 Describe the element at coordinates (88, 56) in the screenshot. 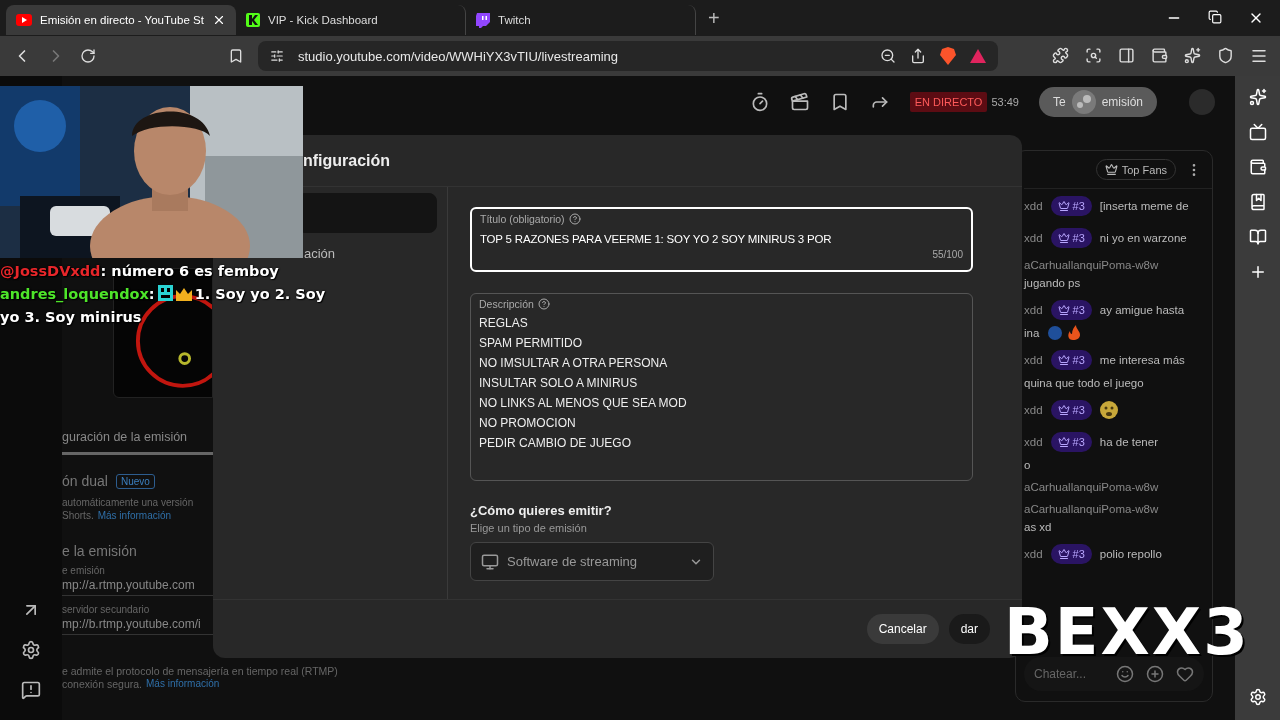

I see `reload-icon` at that location.